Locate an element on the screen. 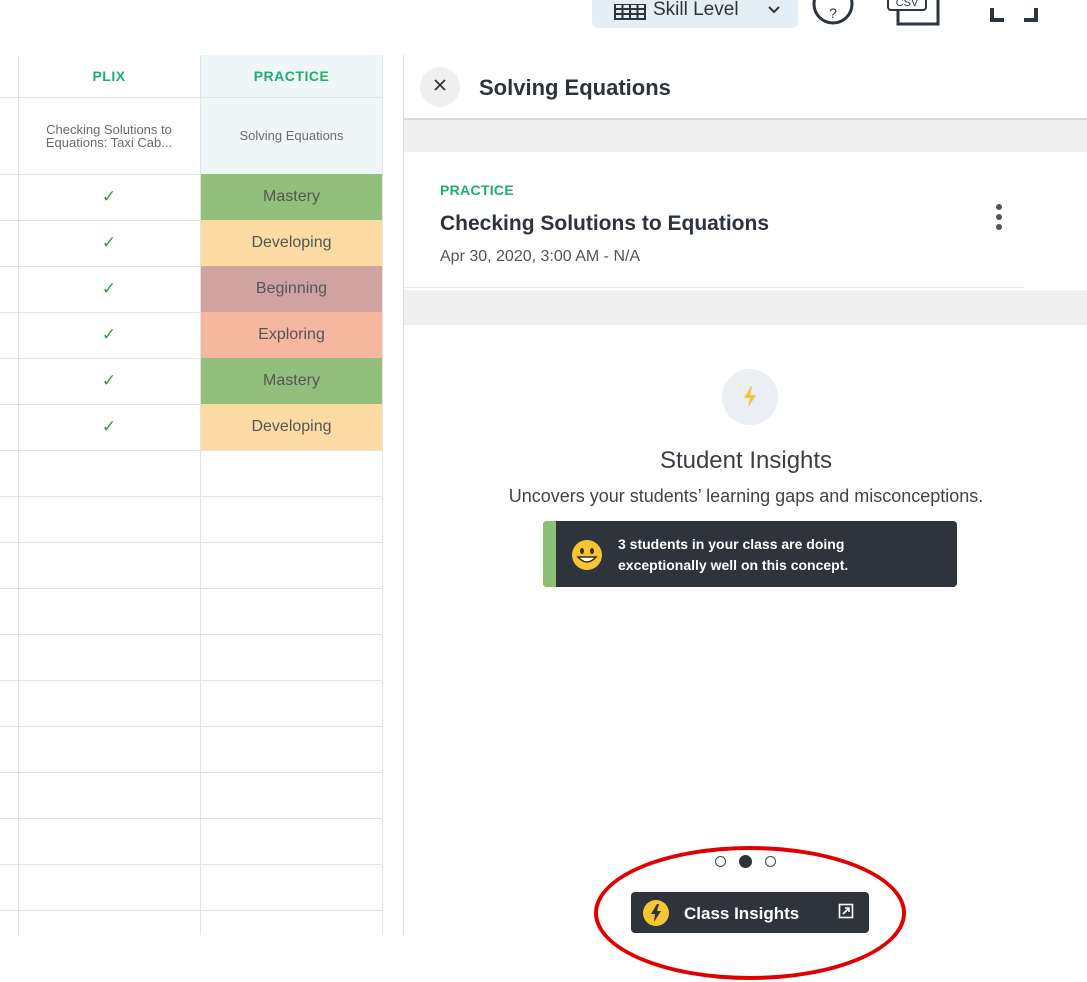 The image size is (1087, 982). assignment-title: Checking Solutions to Equations is located at coordinates (605, 223).